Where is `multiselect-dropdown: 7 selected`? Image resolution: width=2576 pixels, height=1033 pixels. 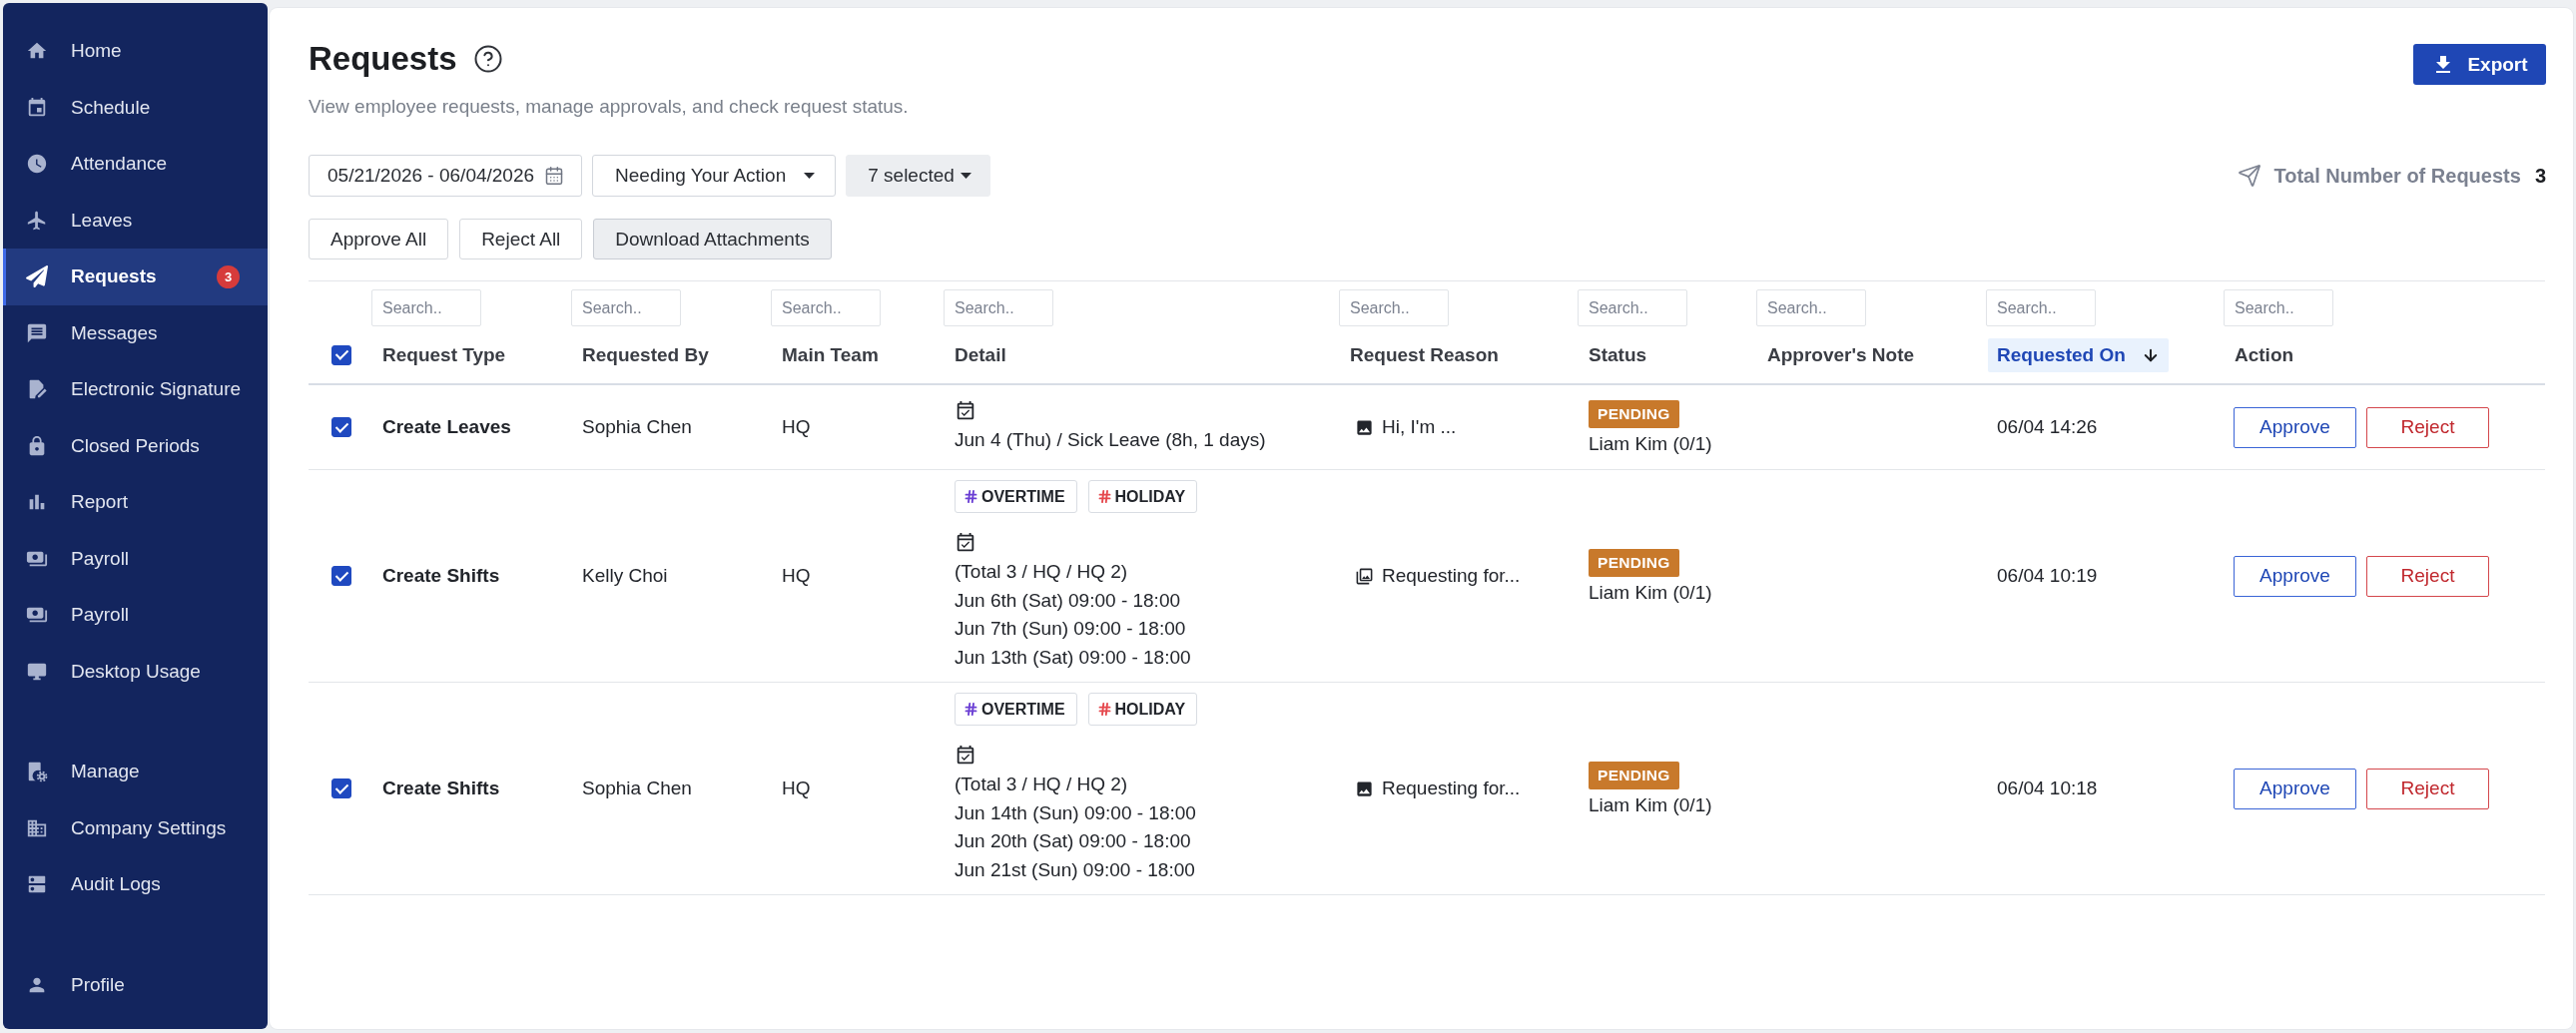 multiselect-dropdown: 7 selected is located at coordinates (918, 176).